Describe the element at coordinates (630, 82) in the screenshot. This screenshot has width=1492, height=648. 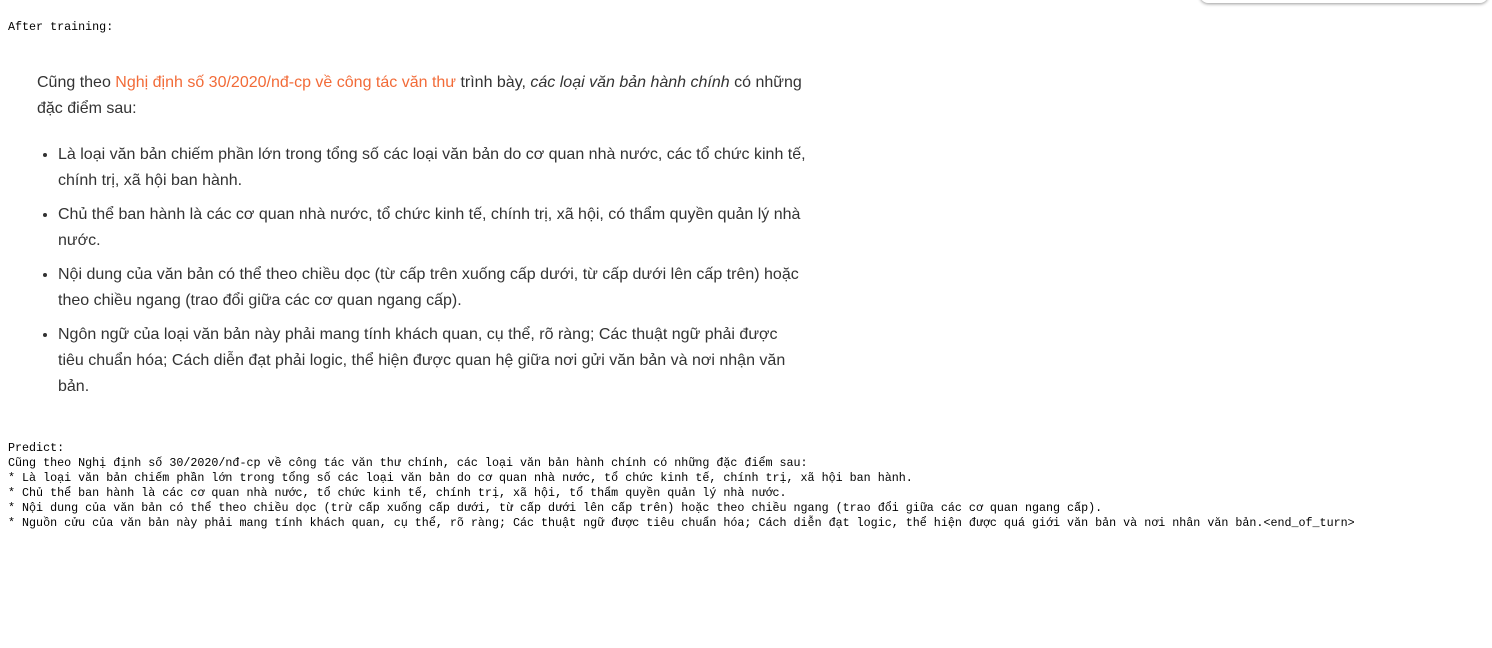
I see `intro-italic: các loại văn bản hành chính` at that location.